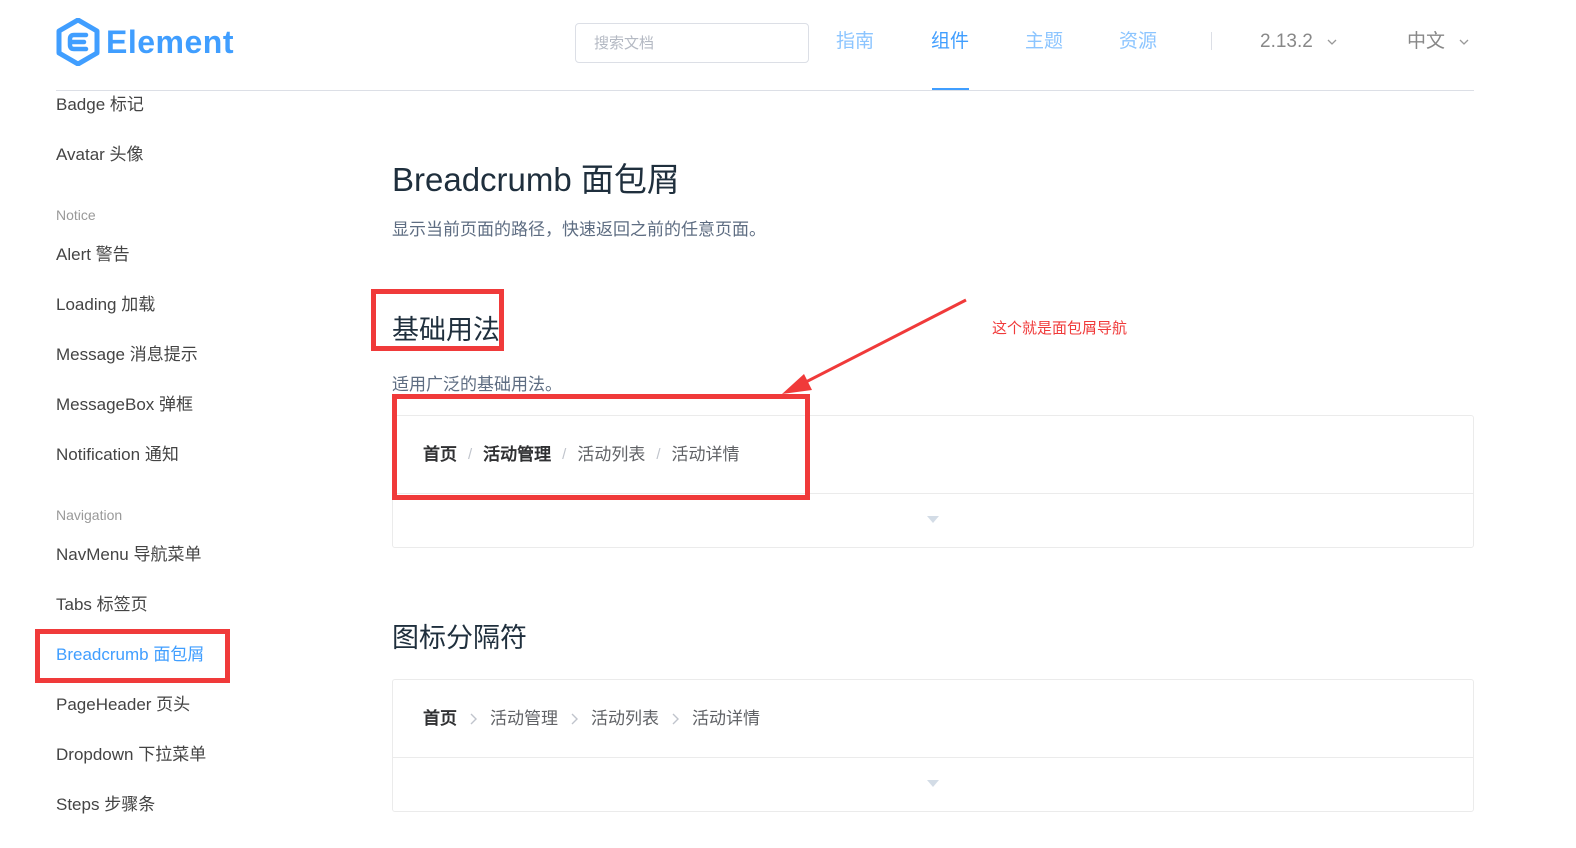 Image resolution: width=1576 pixels, height=848 pixels. Describe the element at coordinates (933, 455) in the screenshot. I see `demo-source: 首页 / 活动管理 / 活动列表 / 活动详情` at that location.